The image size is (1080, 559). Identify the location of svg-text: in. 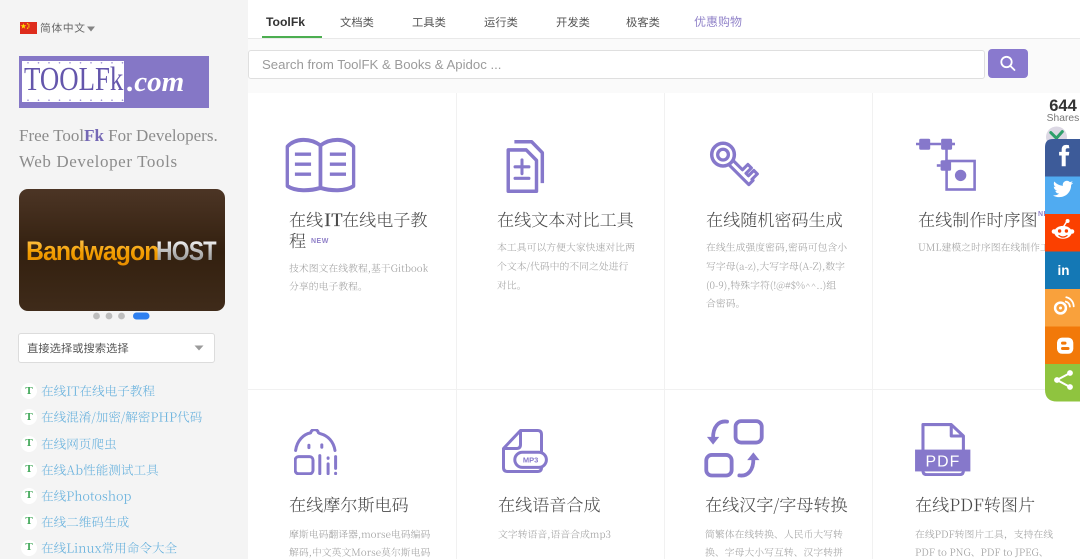
(1064, 270).